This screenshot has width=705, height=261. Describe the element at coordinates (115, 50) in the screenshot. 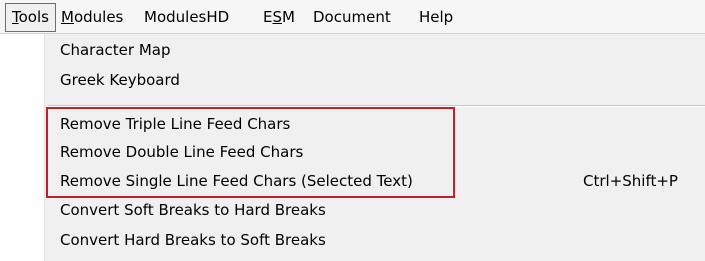

I see `menu-item-label: Character Map` at that location.